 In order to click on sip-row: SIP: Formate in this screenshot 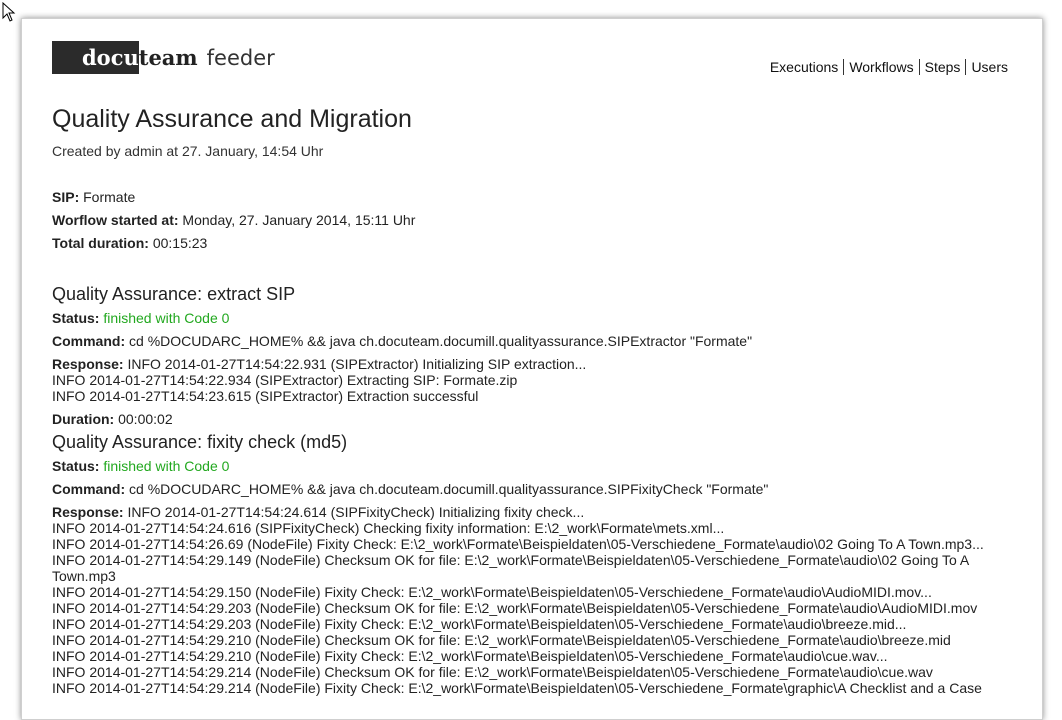, I will do `click(233, 200)`.